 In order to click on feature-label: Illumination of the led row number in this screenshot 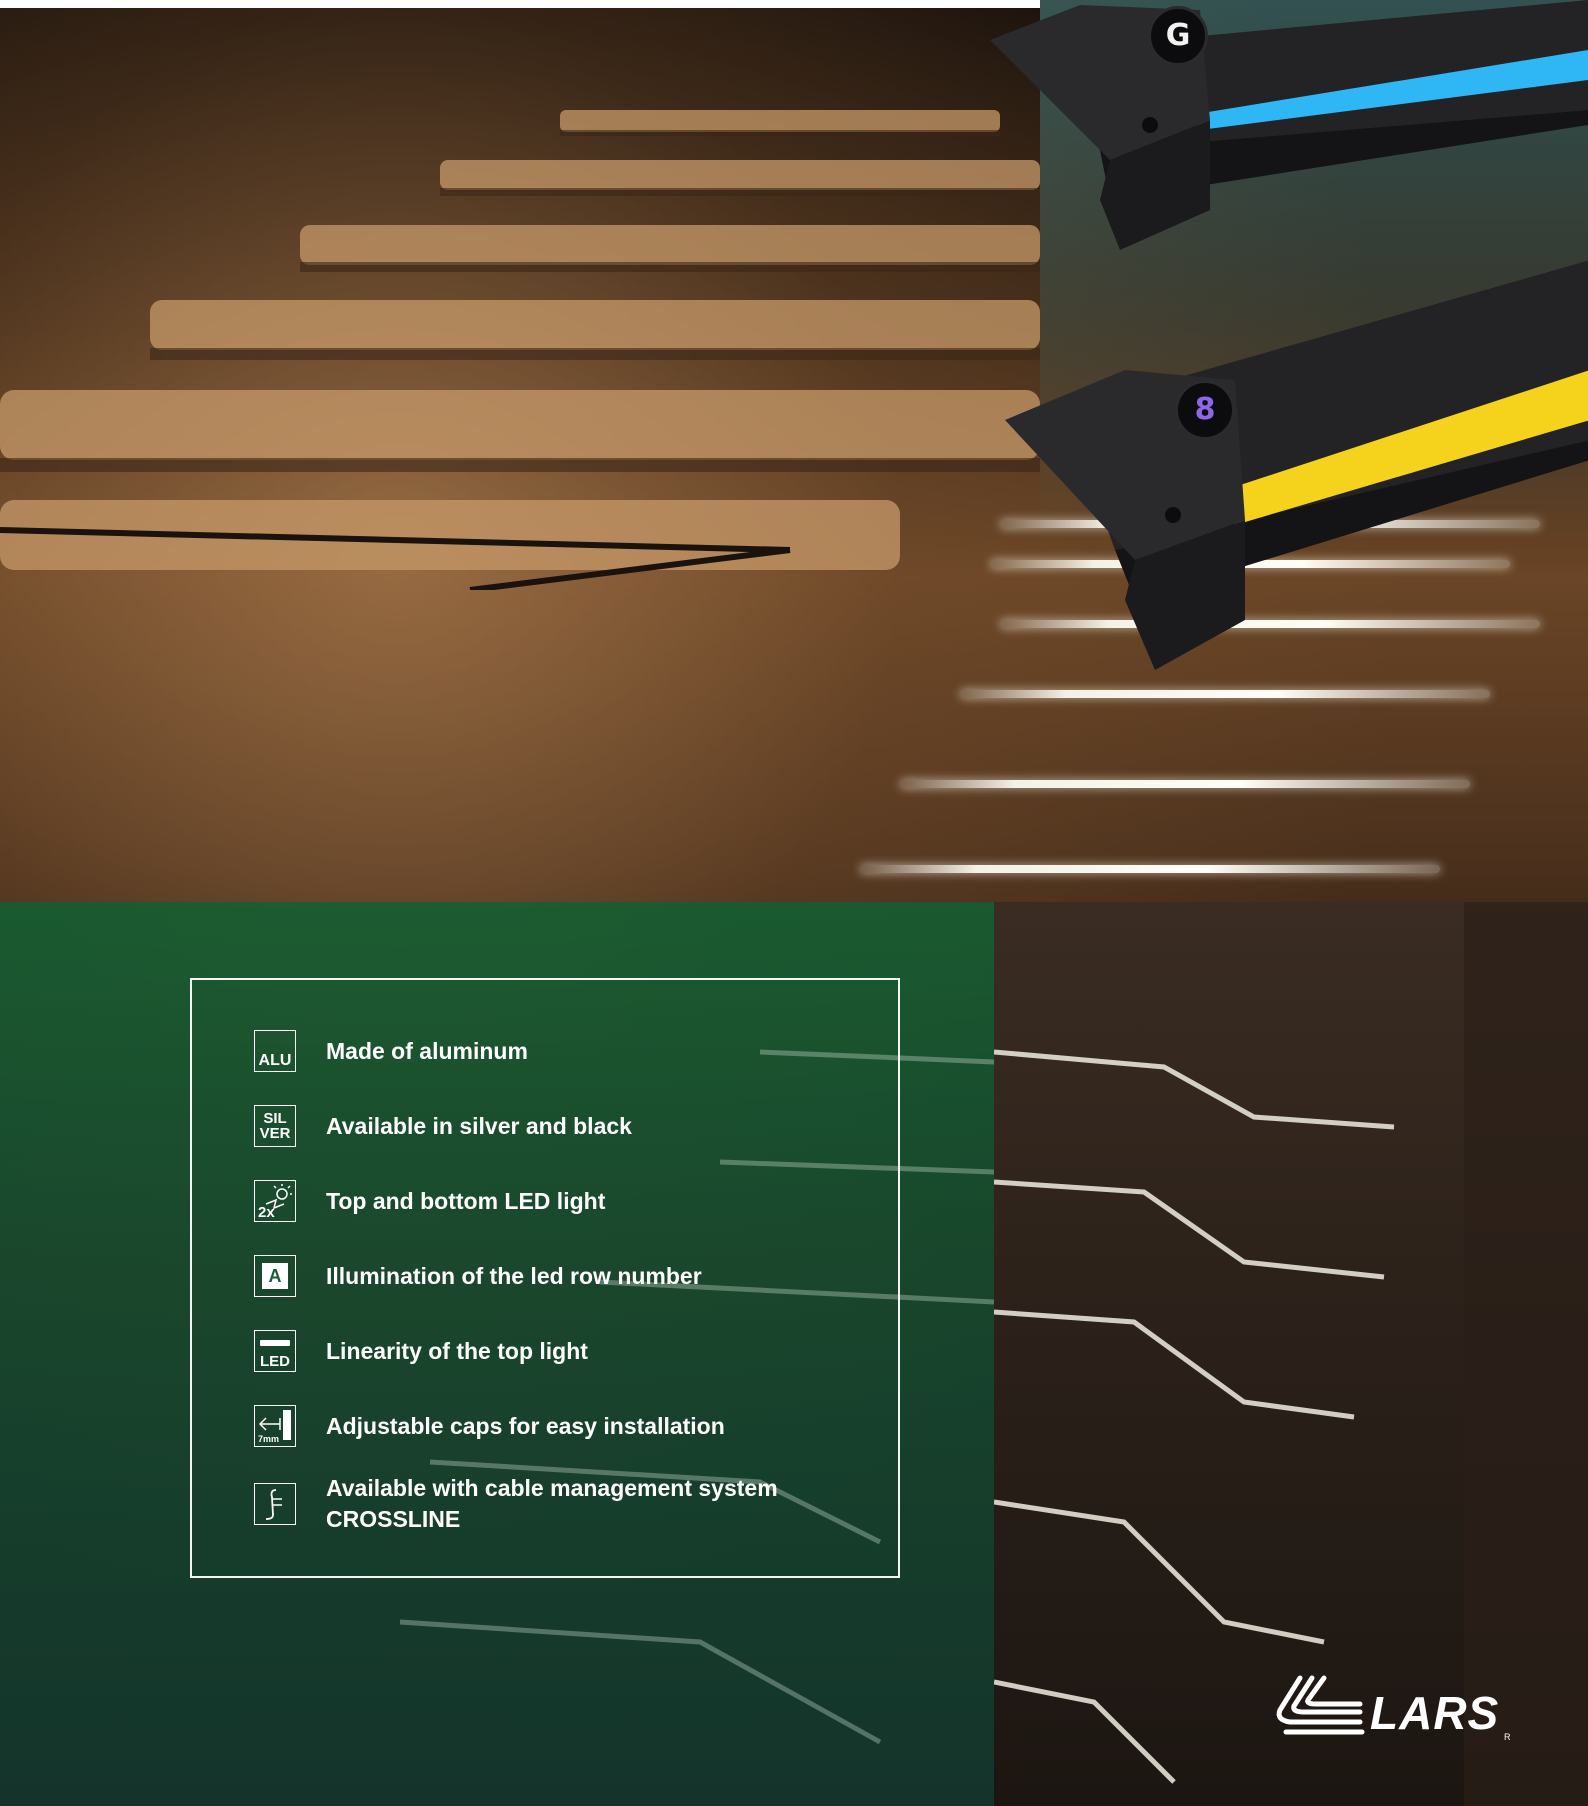, I will do `click(514, 1275)`.